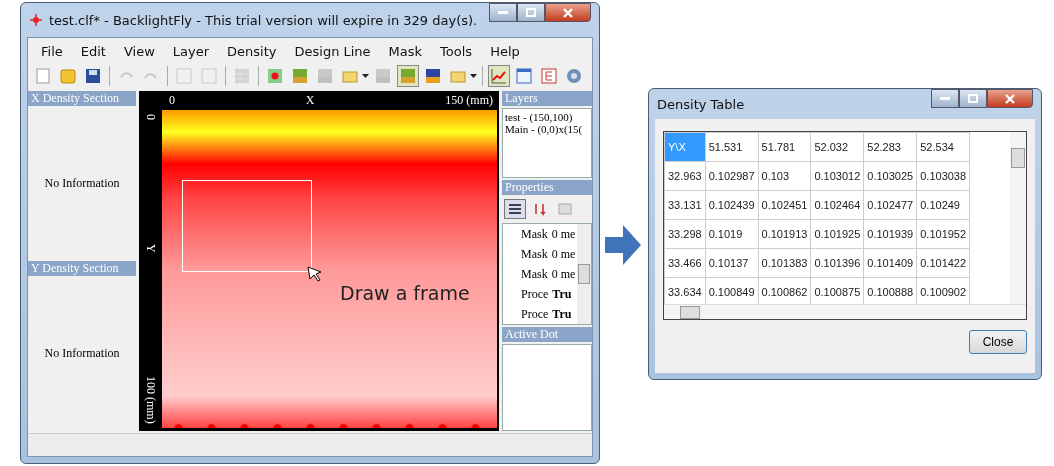  Describe the element at coordinates (685, 234) in the screenshot. I see `table-cell: 33.298` at that location.